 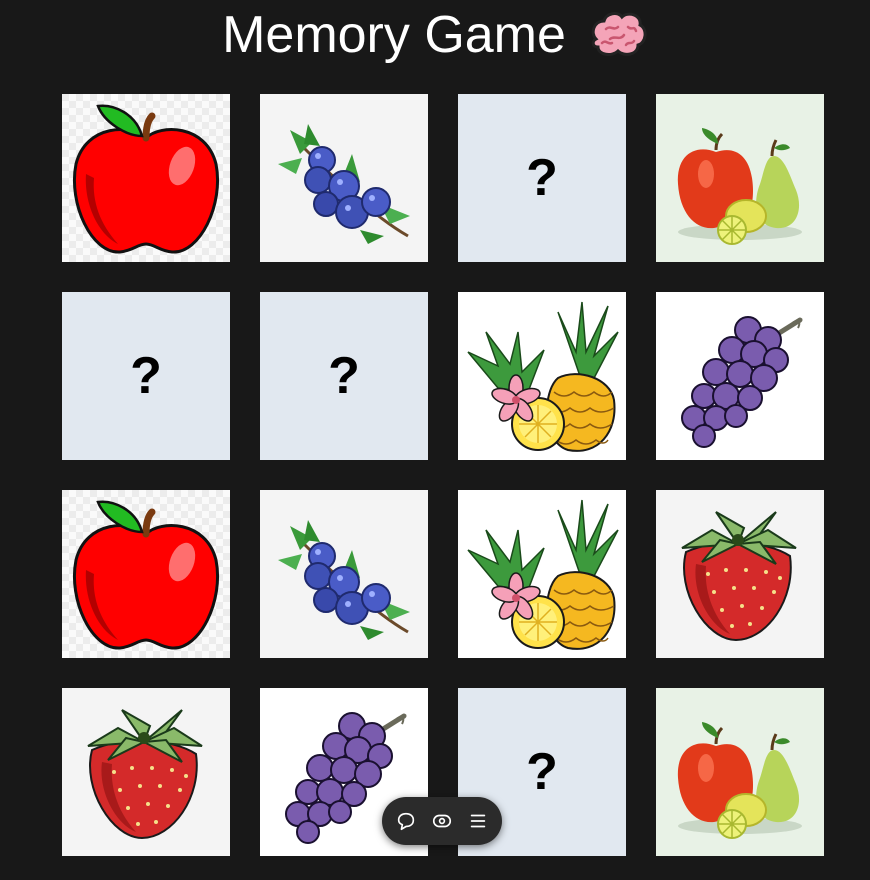 What do you see at coordinates (406, 821) in the screenshot?
I see `chat-bubble-icon` at bounding box center [406, 821].